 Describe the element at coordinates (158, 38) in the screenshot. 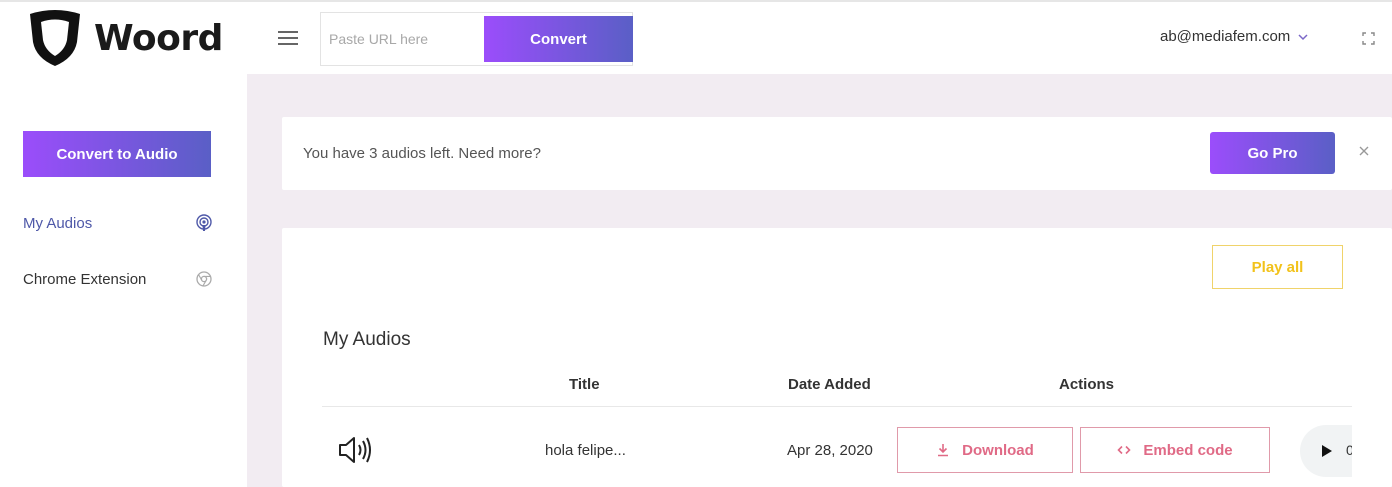

I see `logo-text: Woord` at that location.